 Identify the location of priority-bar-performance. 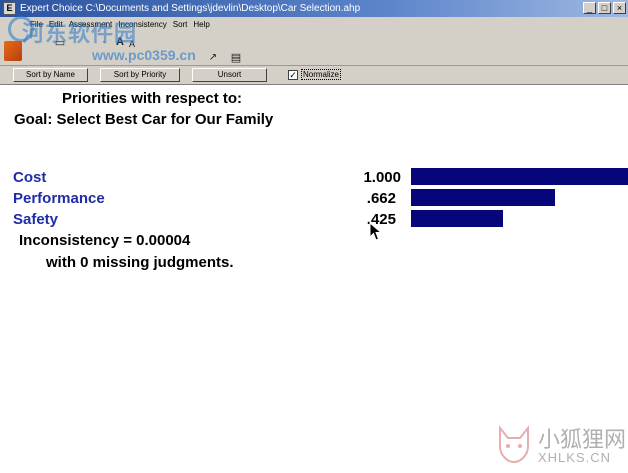
(483, 197).